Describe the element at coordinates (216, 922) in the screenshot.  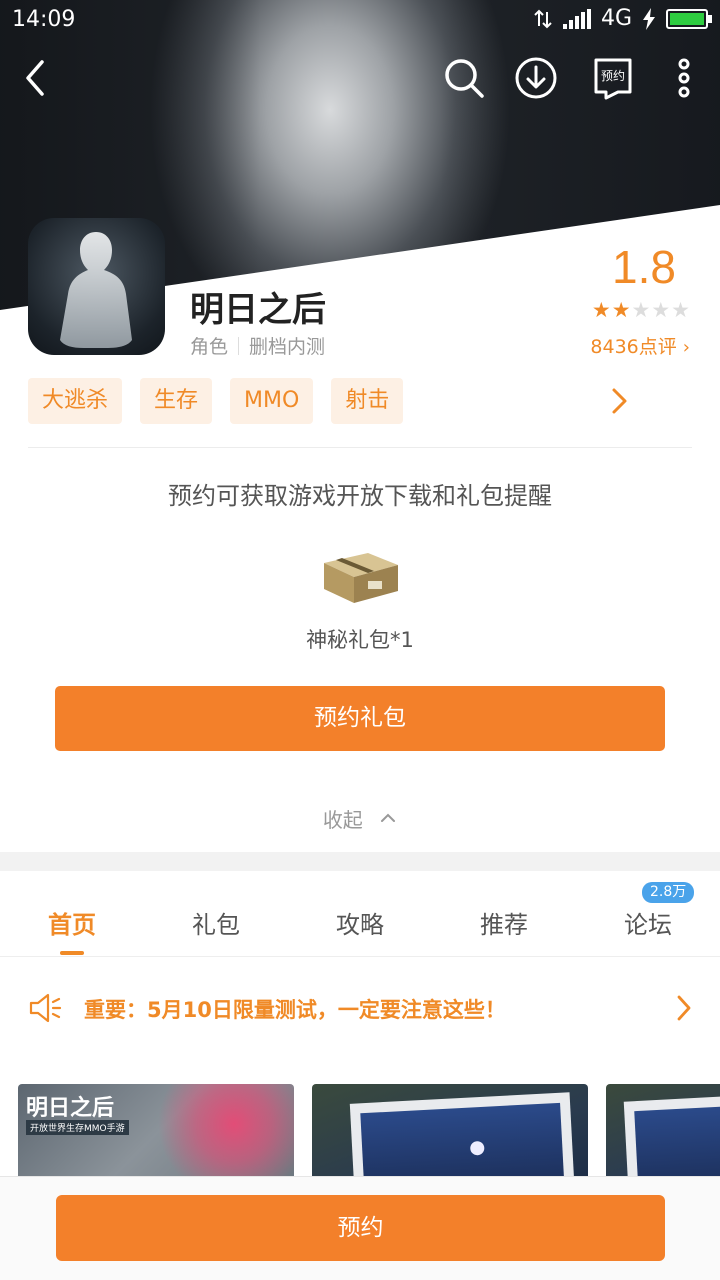
I see `tab-gifts: 礼包` at that location.